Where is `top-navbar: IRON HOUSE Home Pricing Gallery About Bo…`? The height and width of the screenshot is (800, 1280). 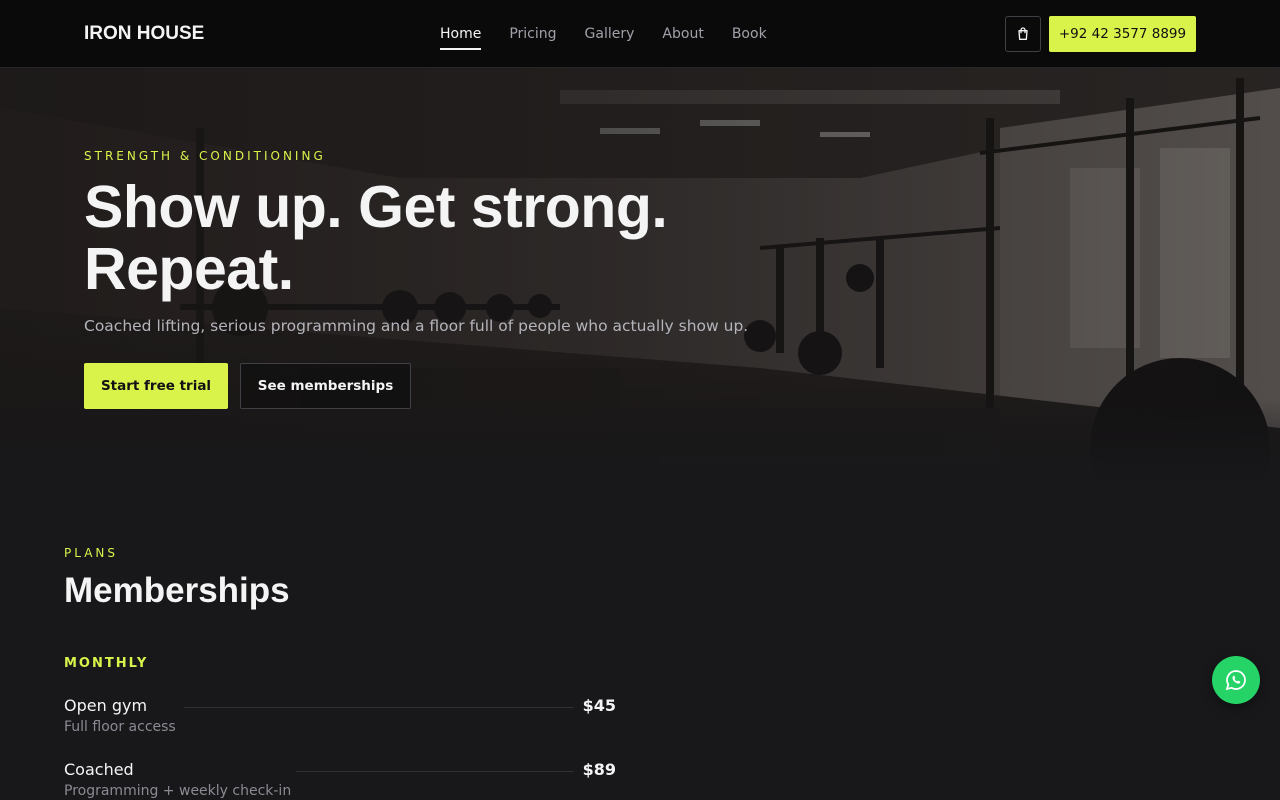 top-navbar: IRON HOUSE Home Pricing Gallery About Bo… is located at coordinates (640, 34).